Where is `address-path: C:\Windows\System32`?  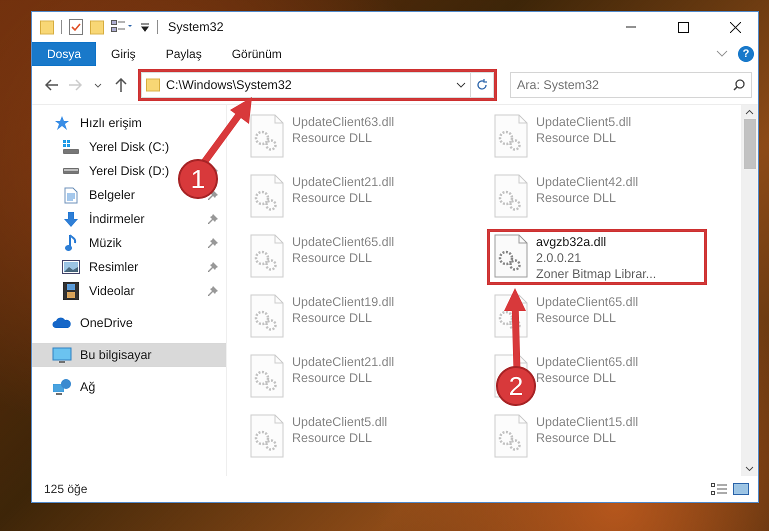
address-path: C:\Windows\System32 is located at coordinates (229, 85).